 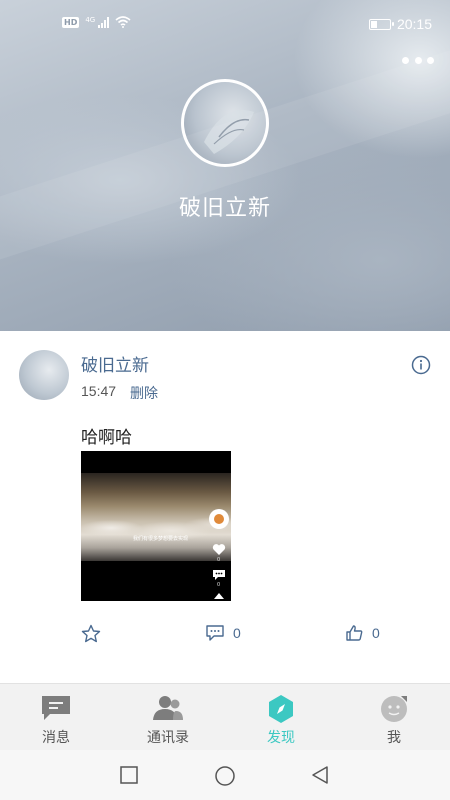 What do you see at coordinates (99, 391) in the screenshot?
I see `post-time: 15:47` at bounding box center [99, 391].